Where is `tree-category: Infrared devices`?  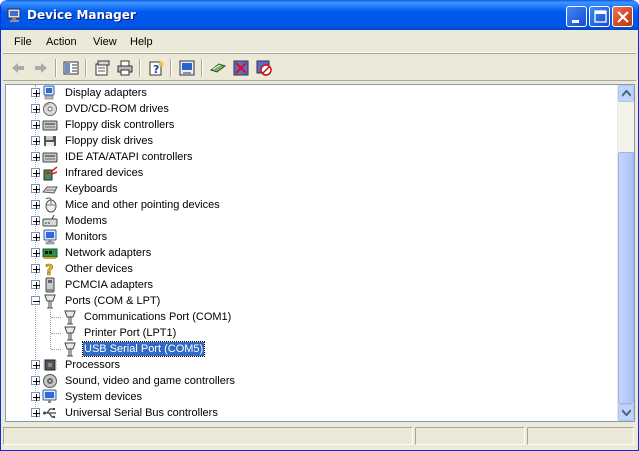
tree-category: Infrared devices is located at coordinates (312, 173).